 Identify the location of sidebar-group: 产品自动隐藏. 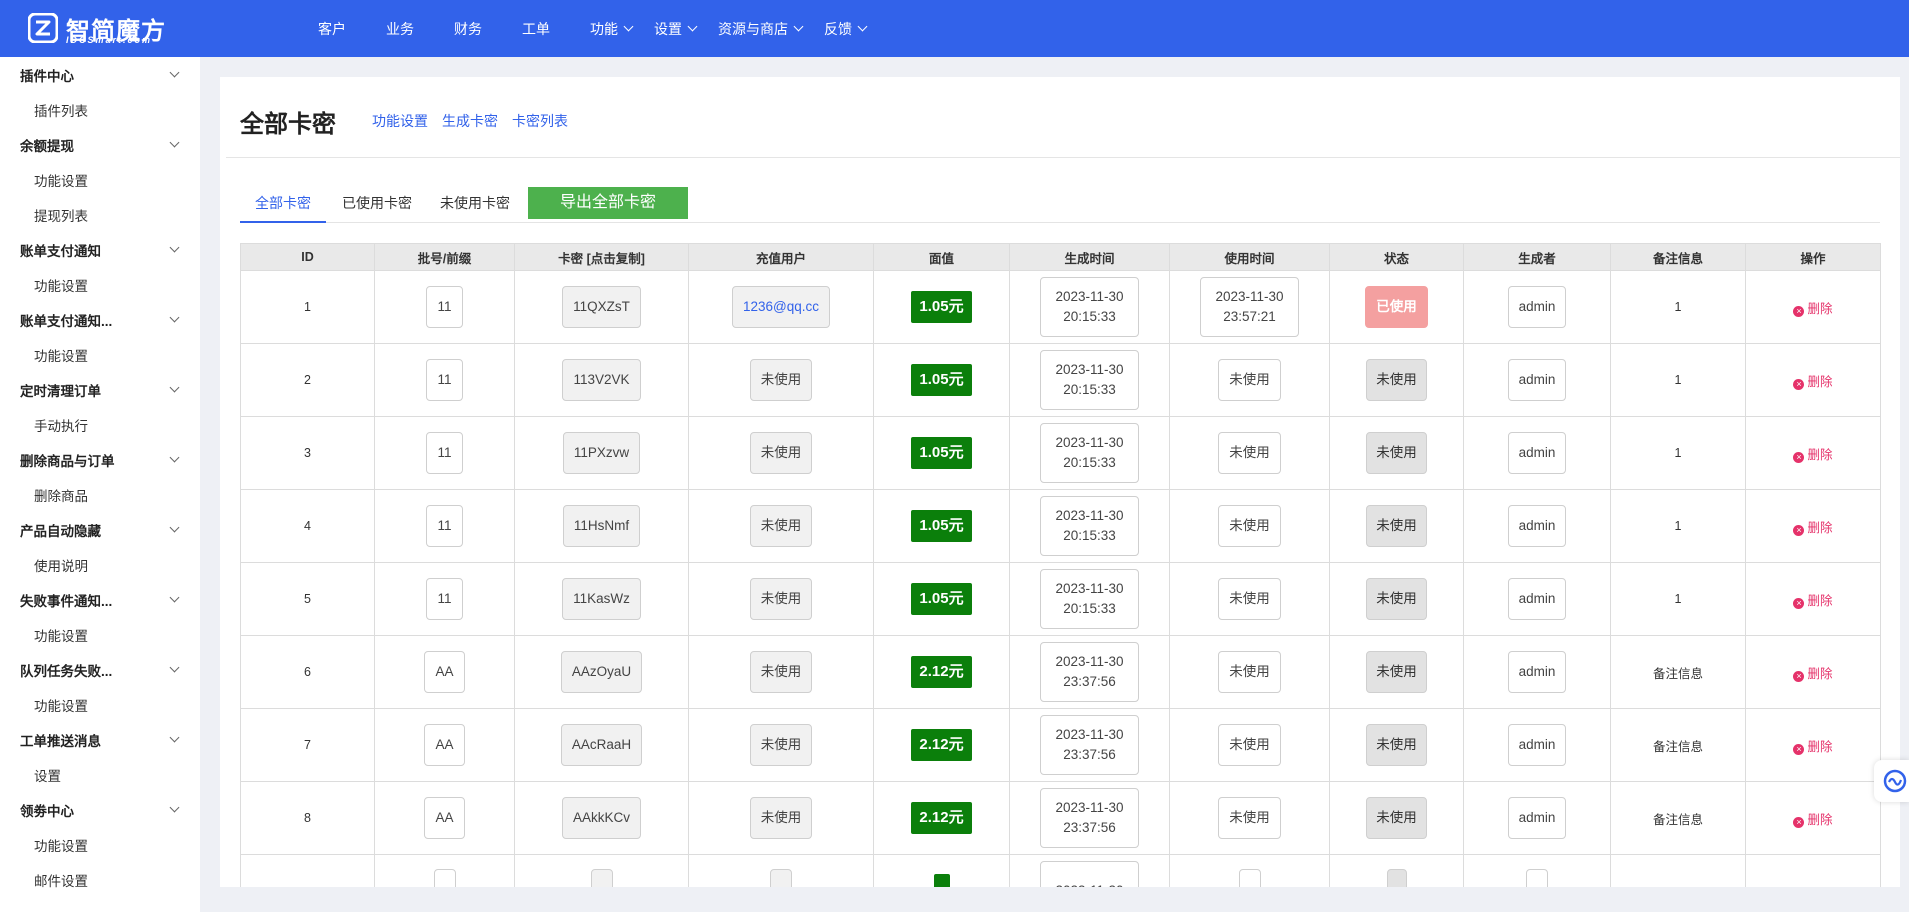
(100, 529).